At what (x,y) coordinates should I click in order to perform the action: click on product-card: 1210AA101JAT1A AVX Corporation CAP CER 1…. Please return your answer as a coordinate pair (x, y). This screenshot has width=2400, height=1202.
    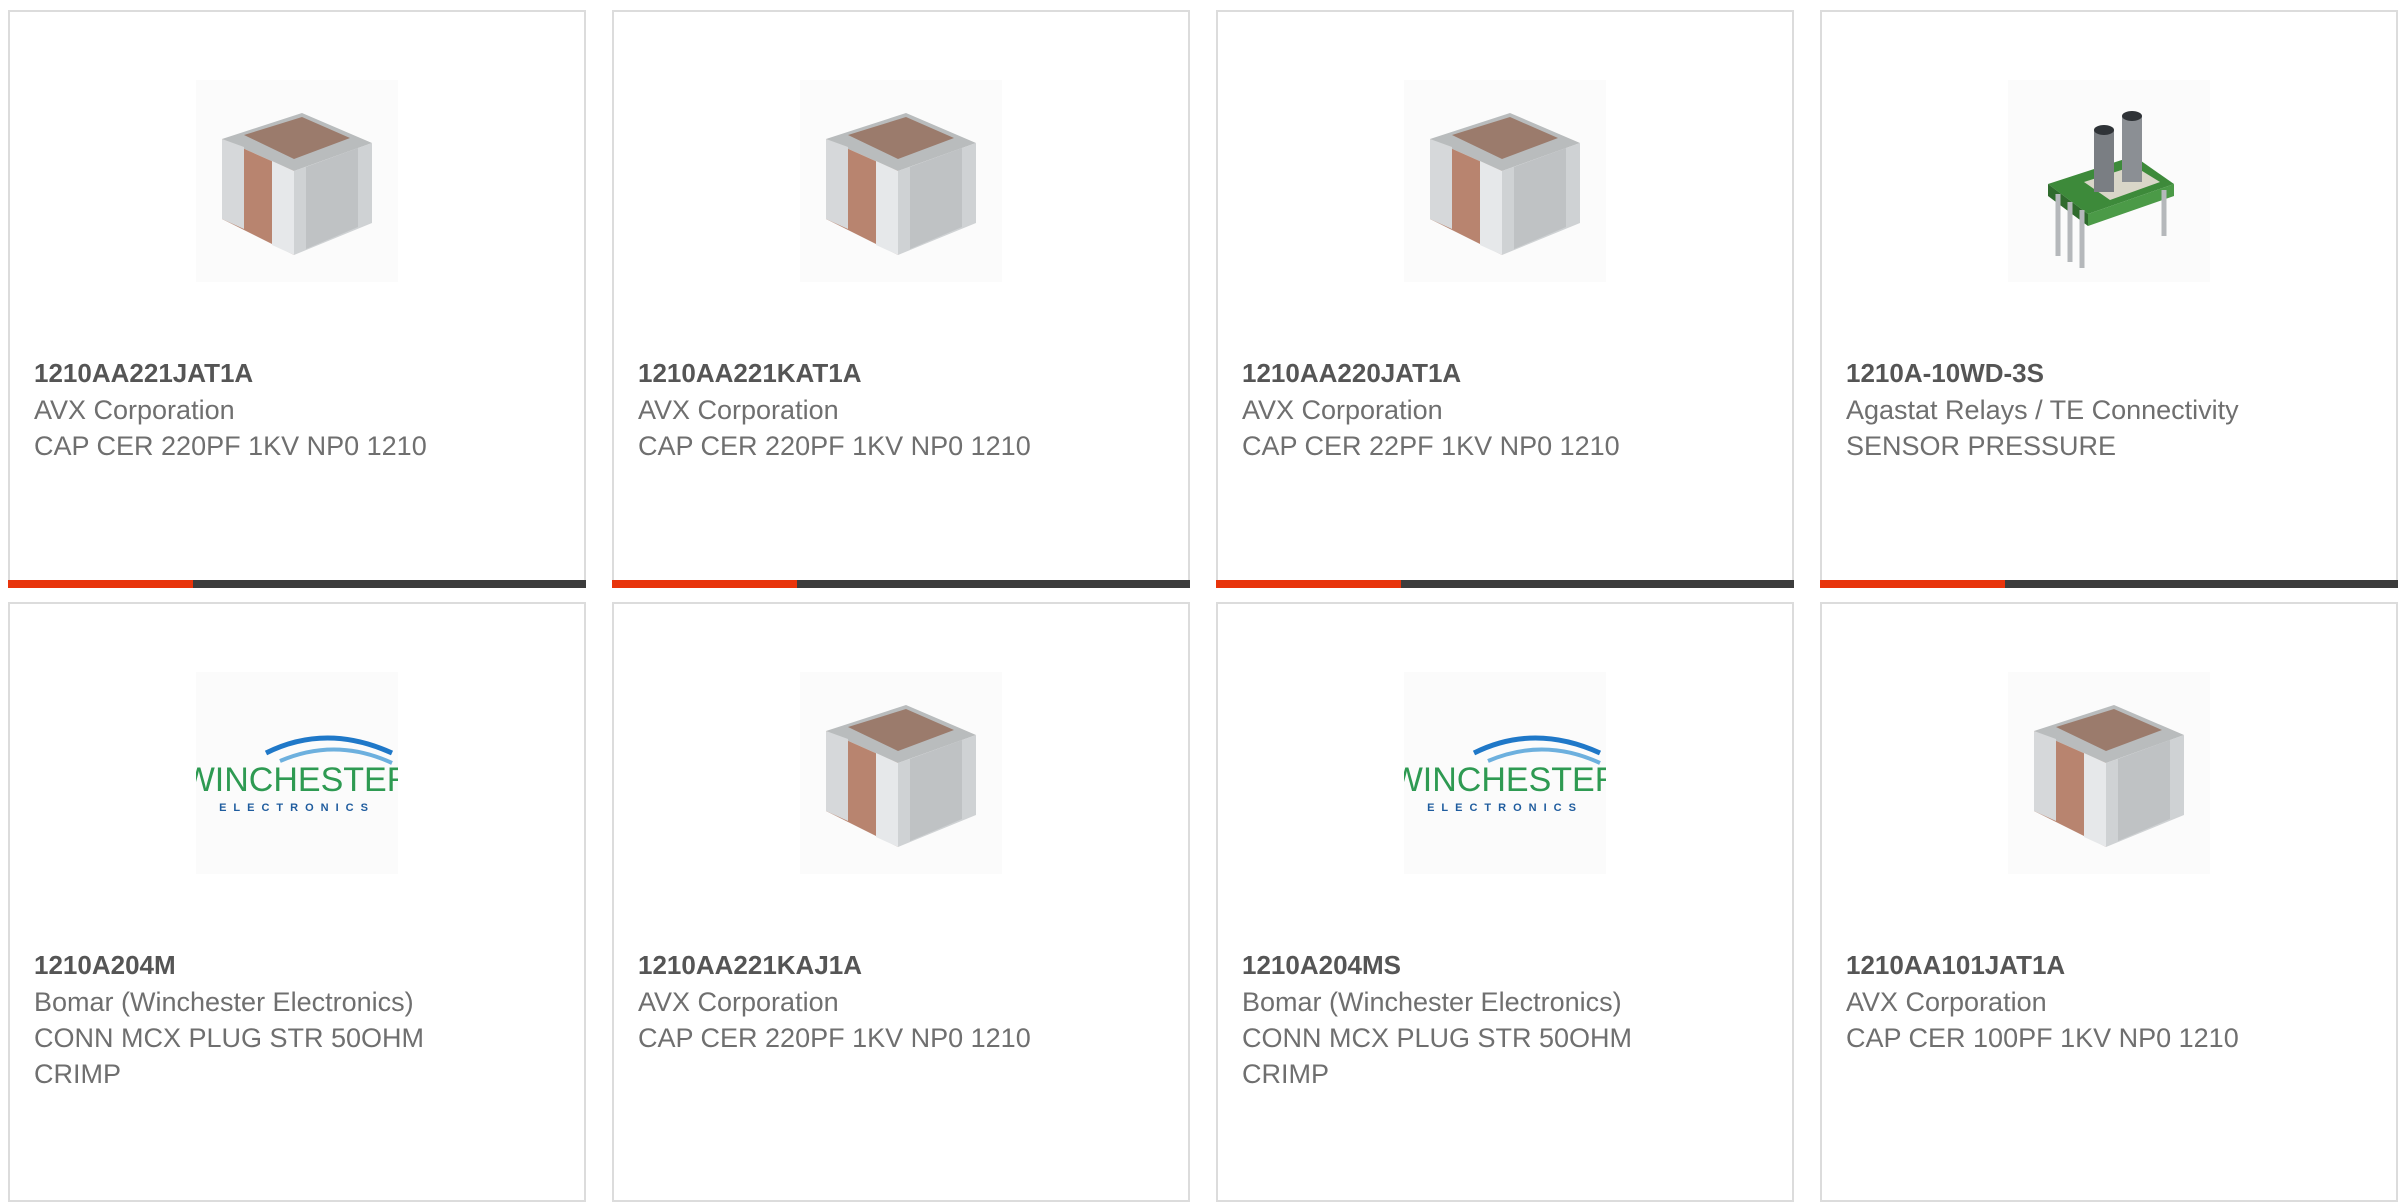
    Looking at the image, I should click on (2109, 902).